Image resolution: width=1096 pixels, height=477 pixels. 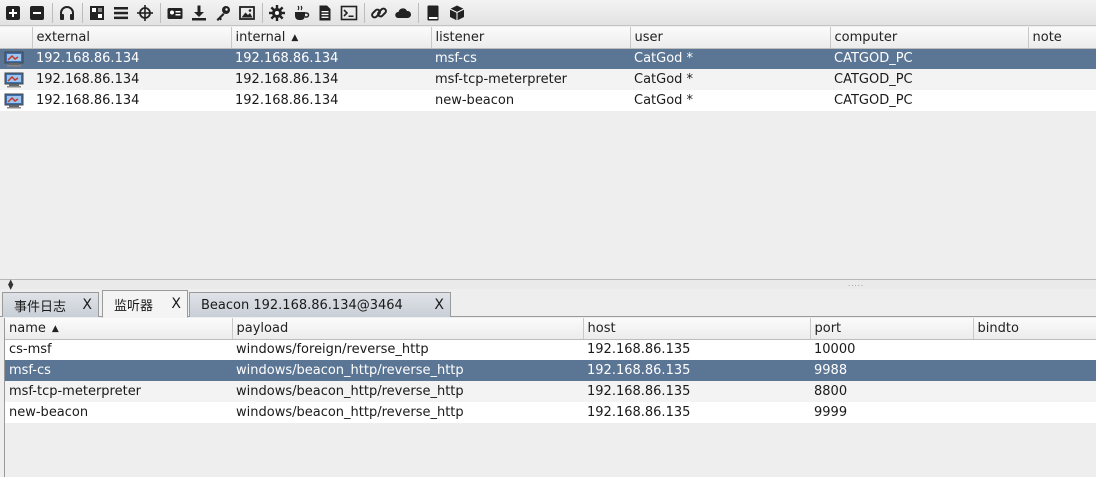 What do you see at coordinates (530, 100) in the screenshot?
I see `session-cell-listener: new-beacon` at bounding box center [530, 100].